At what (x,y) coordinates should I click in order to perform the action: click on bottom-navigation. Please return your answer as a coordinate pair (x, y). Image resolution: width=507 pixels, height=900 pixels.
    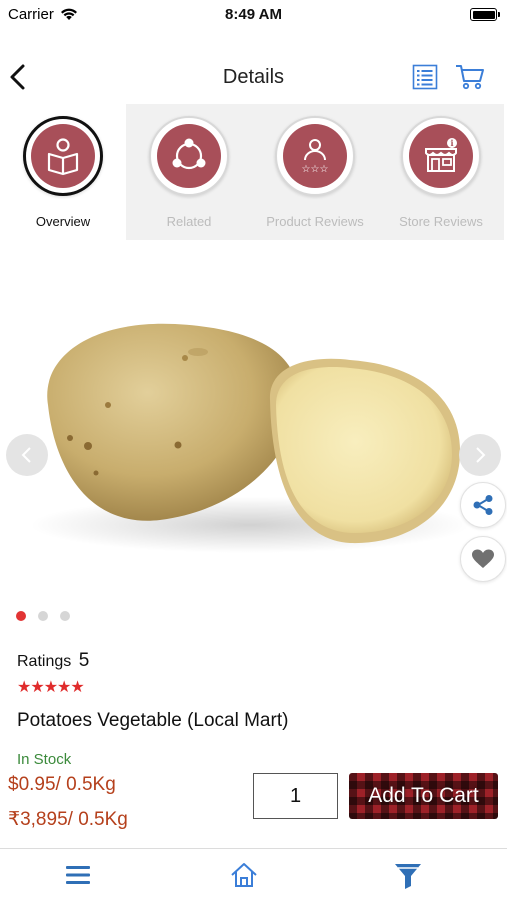
    Looking at the image, I should click on (253, 874).